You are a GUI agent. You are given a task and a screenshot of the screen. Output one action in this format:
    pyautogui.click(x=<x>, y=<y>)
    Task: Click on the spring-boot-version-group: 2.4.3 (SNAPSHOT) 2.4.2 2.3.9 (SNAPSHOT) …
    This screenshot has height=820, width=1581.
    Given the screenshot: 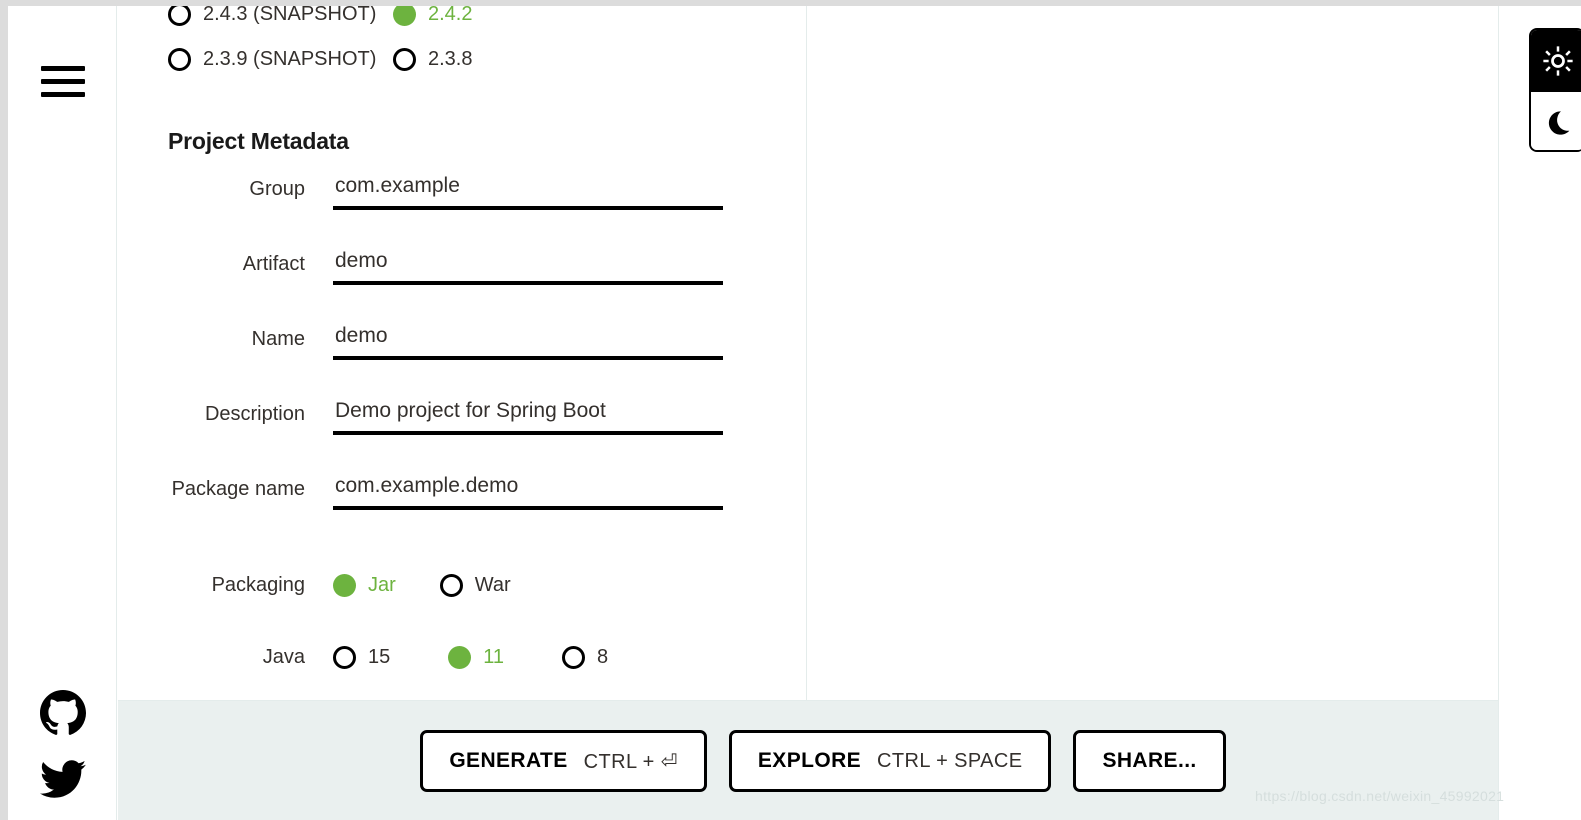 What is the action you would take?
    pyautogui.click(x=448, y=44)
    